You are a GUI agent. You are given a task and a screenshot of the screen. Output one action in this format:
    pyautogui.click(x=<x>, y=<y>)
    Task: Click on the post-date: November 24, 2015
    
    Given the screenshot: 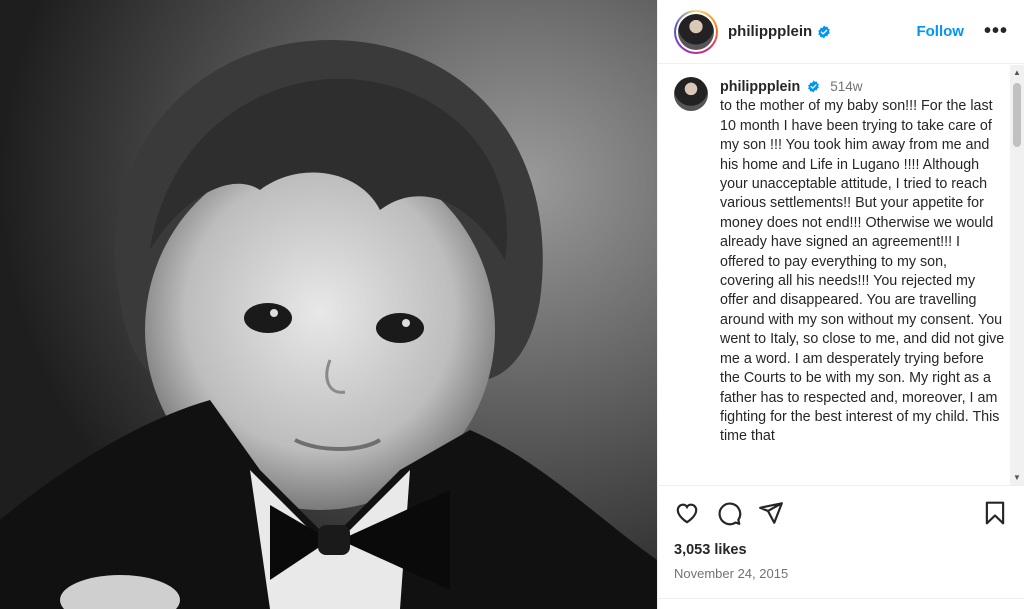 What is the action you would take?
    pyautogui.click(x=841, y=573)
    